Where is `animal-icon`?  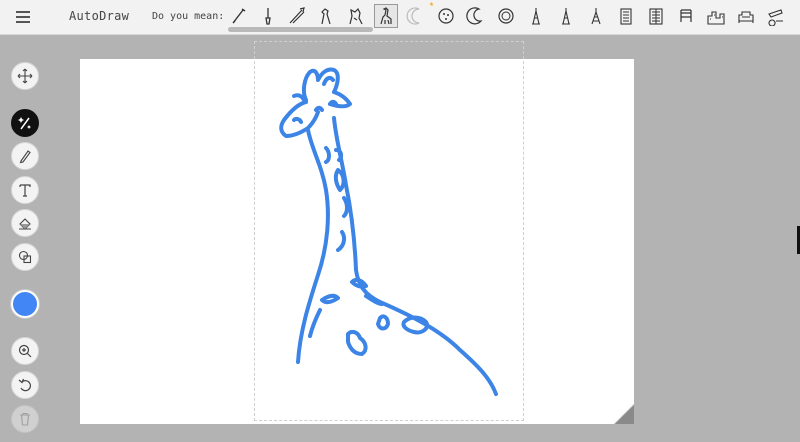
animal-icon is located at coordinates (356, 16).